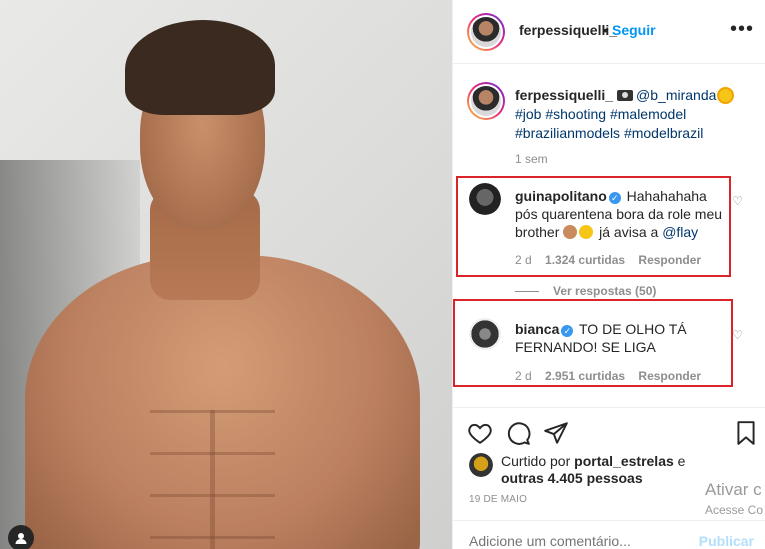  Describe the element at coordinates (481, 465) in the screenshot. I see `liker-avatar` at that location.